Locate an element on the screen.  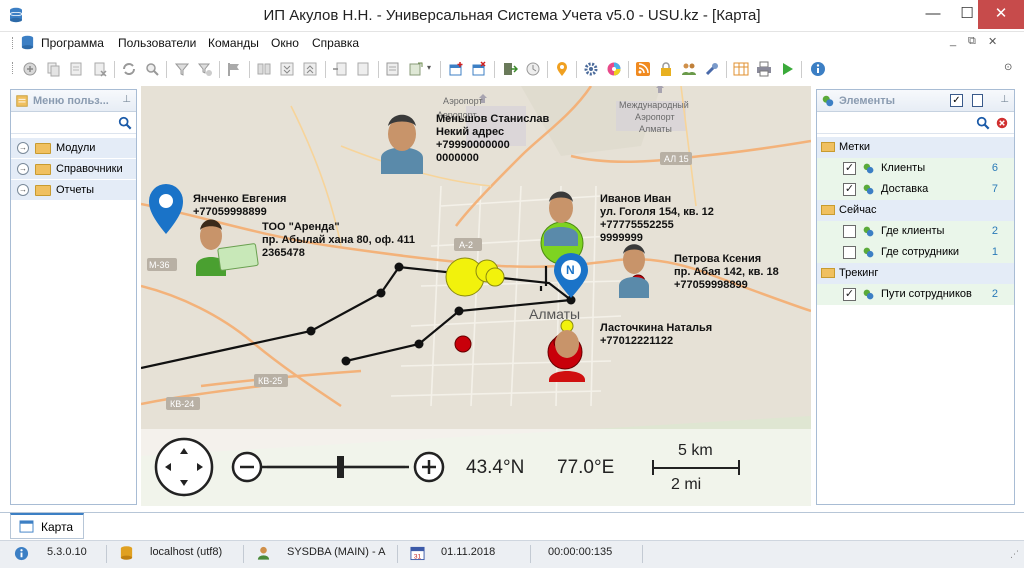
mdi-close-button: ✕ is located at coordinates (992, 41).